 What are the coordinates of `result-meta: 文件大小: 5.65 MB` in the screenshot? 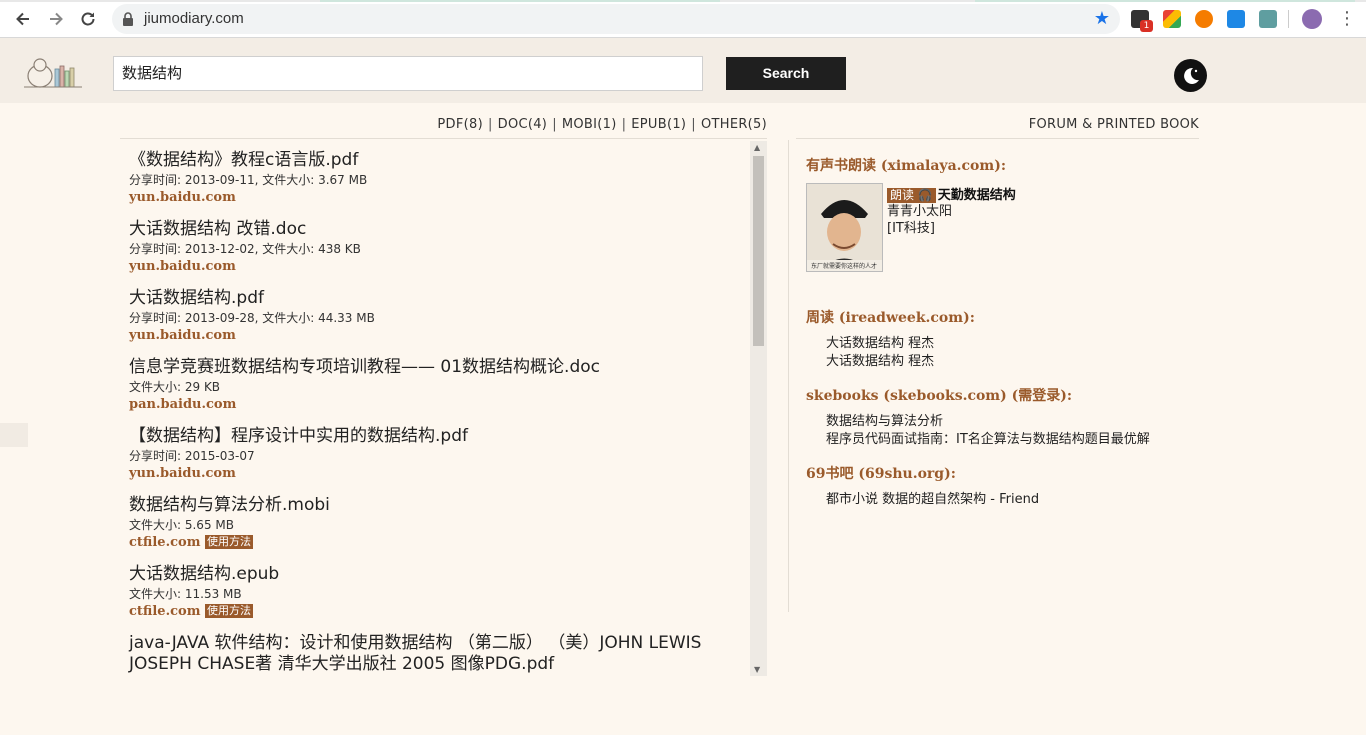 It's located at (181, 525).